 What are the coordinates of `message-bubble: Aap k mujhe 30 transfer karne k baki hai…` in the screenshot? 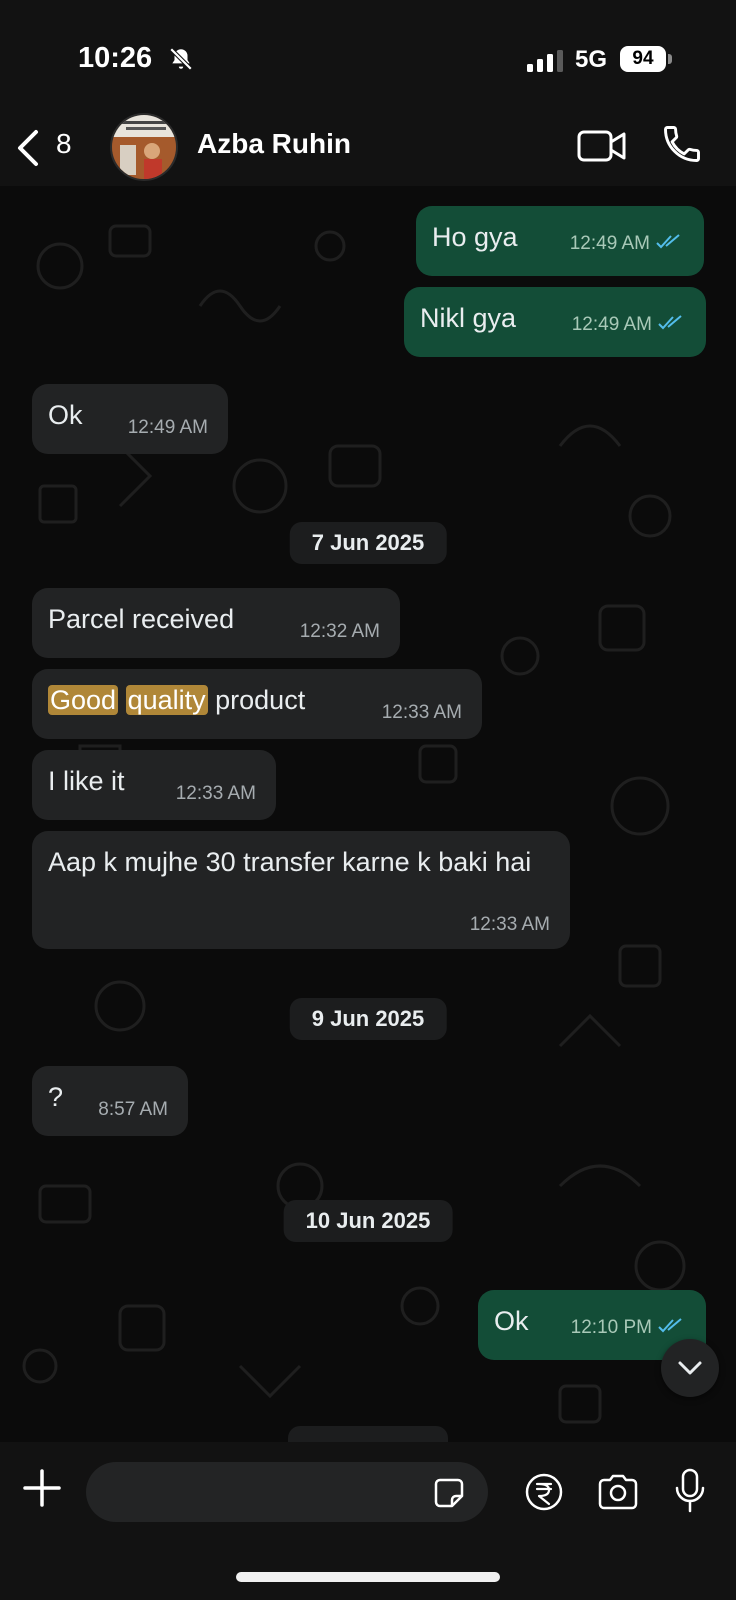 It's located at (301, 890).